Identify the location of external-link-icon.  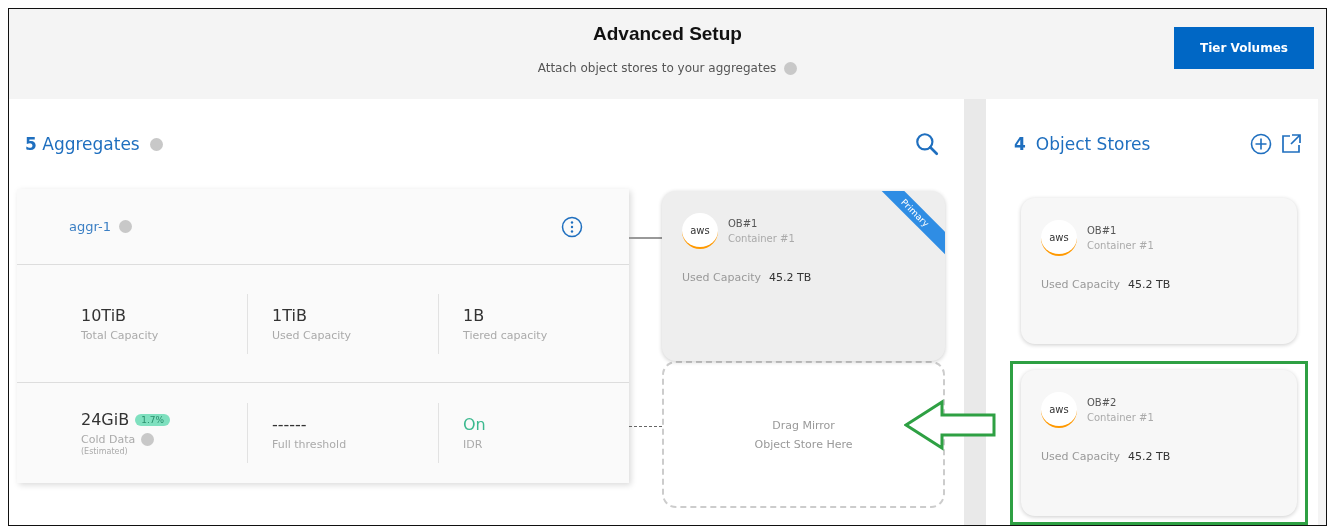
(1291, 144).